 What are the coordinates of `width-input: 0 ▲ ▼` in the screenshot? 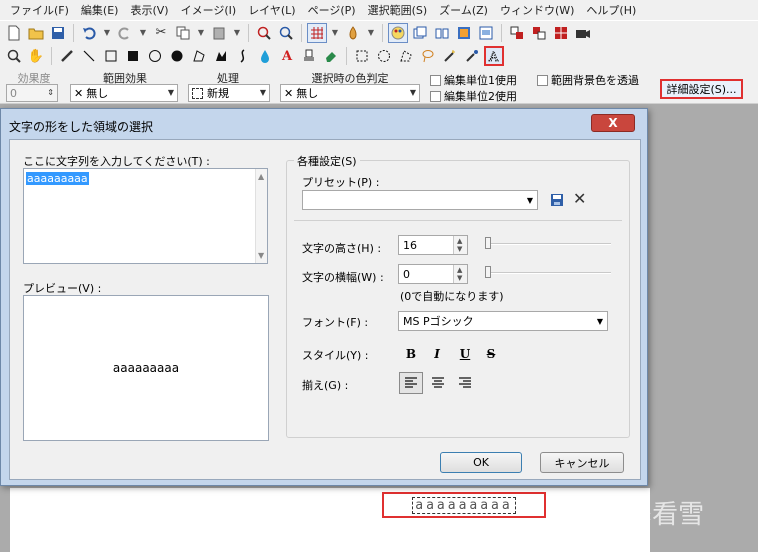 It's located at (433, 274).